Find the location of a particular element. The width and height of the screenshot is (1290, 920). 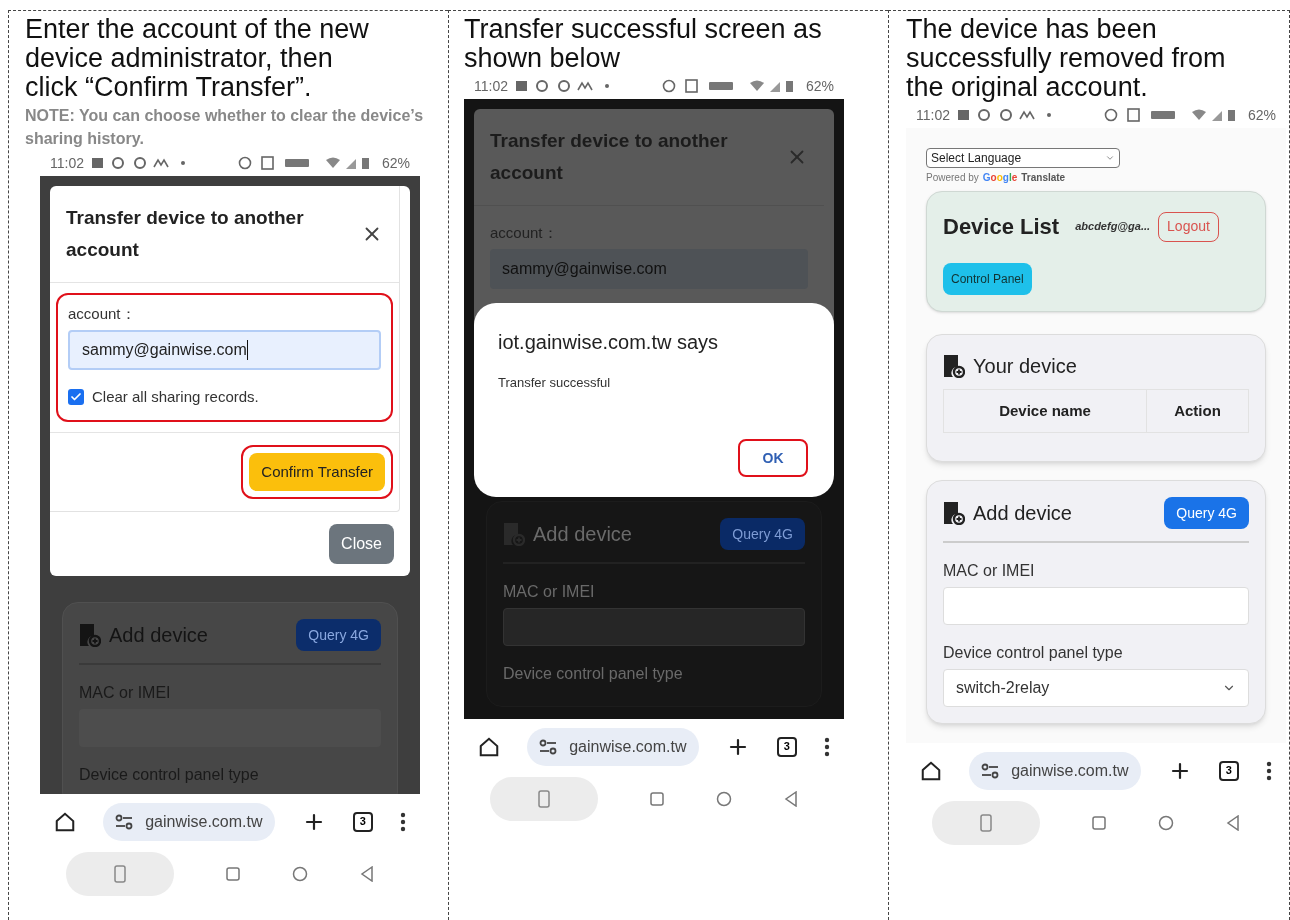

checkbox is located at coordinates (76, 396).